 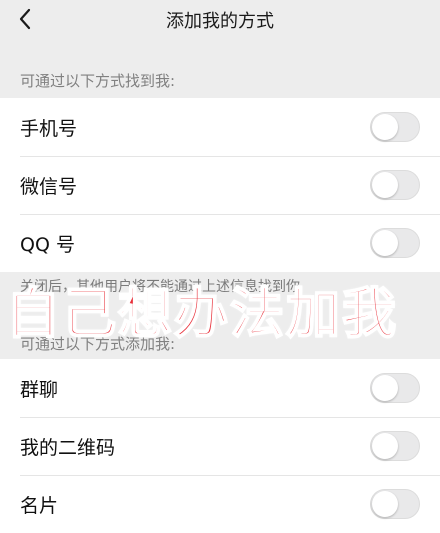 I want to click on business-card-toggle, so click(x=395, y=504).